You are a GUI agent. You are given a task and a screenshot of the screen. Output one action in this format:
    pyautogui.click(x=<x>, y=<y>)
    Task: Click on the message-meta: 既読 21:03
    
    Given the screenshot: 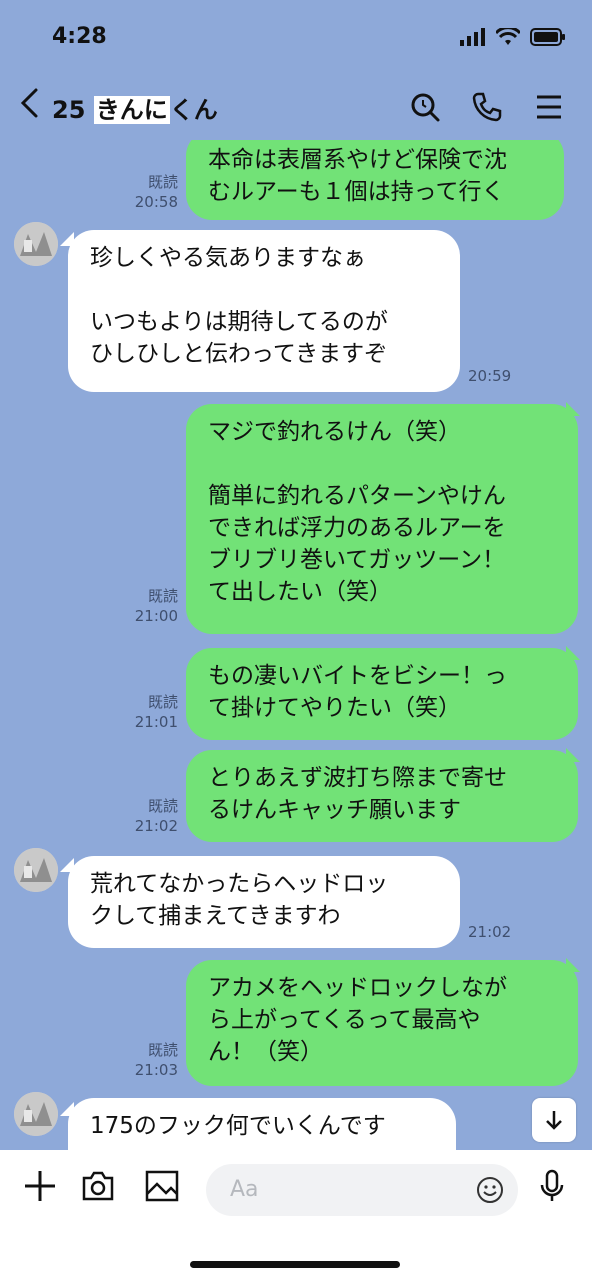 What is the action you would take?
    pyautogui.click(x=143, y=1060)
    